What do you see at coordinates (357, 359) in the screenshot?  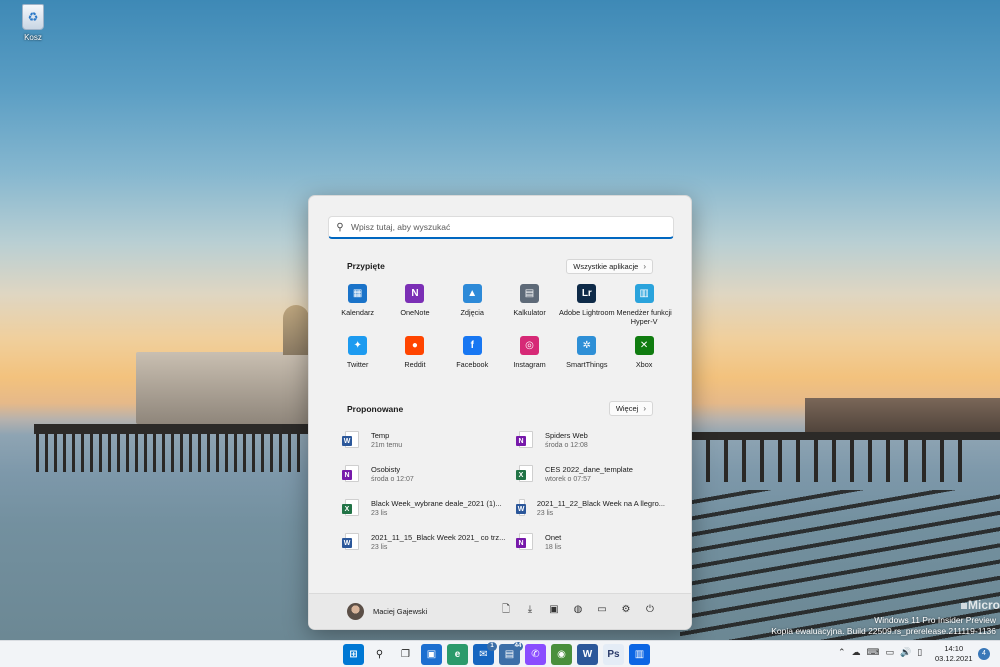 I see `pinned-app-twitter: ✦ Twitter` at bounding box center [357, 359].